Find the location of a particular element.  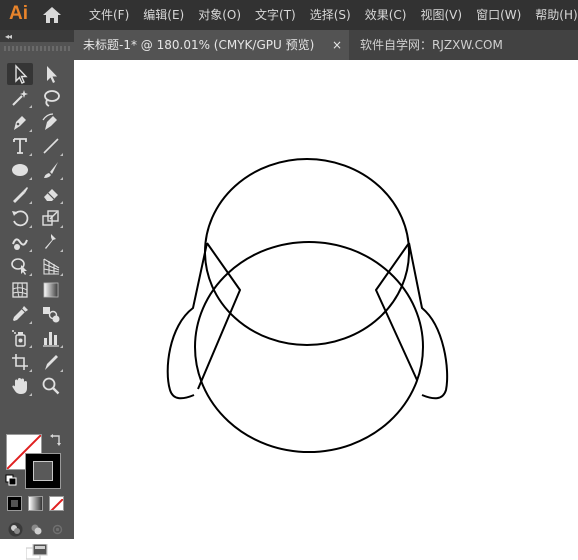

gradient-tool is located at coordinates (51, 290).